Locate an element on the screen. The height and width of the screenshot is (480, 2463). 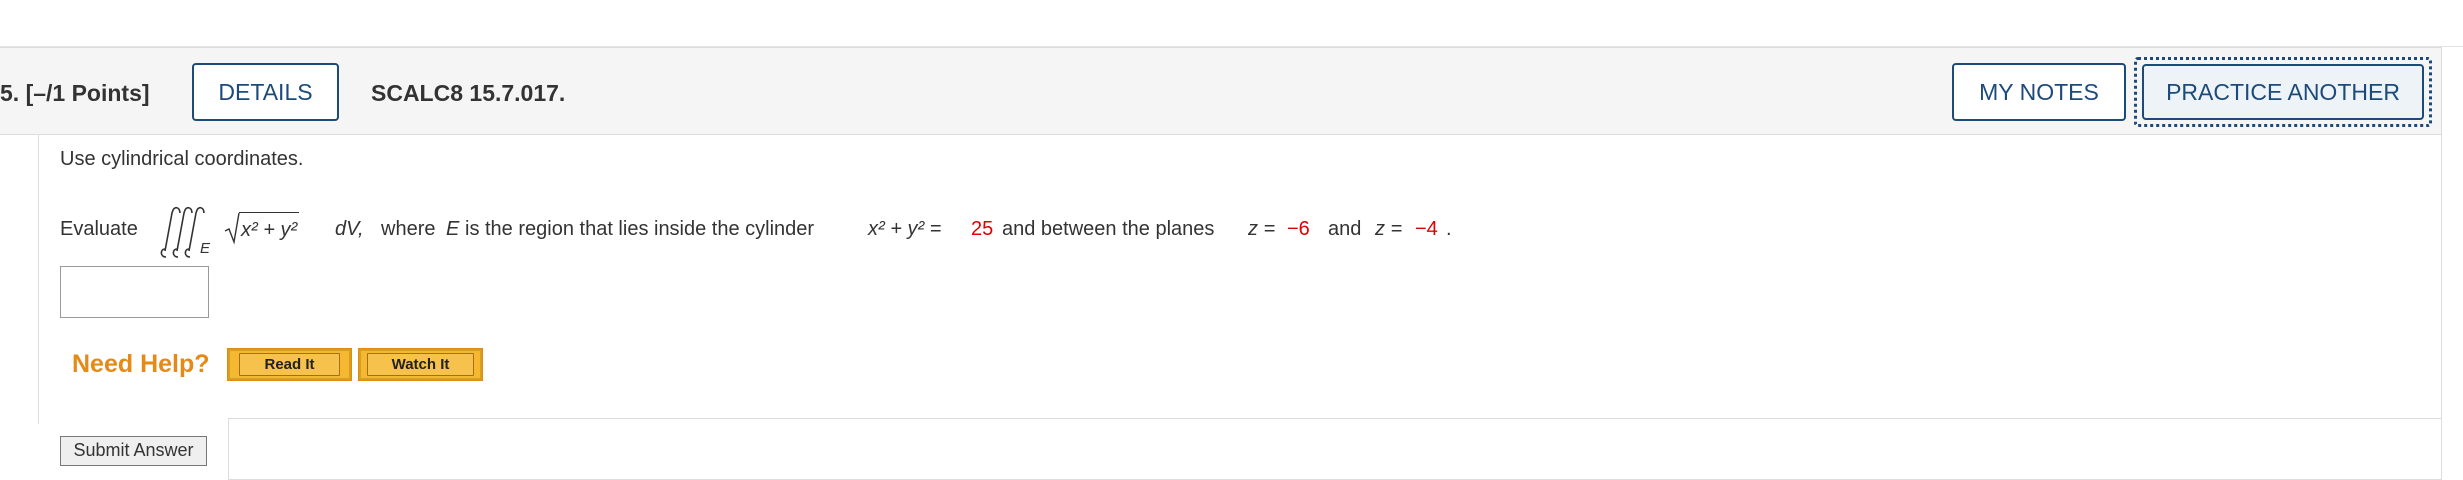
problem-code: SCALC8 15.7.017. is located at coordinates (468, 93).